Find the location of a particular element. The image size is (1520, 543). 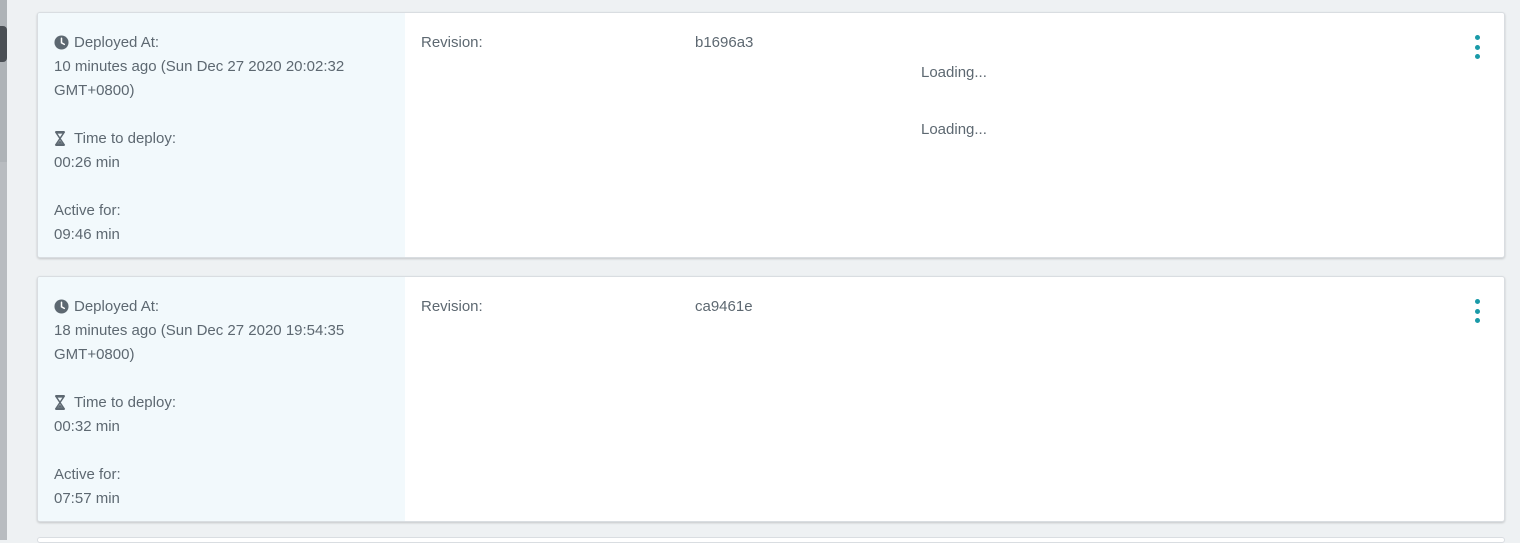

time-to-deploy-value: 00:32 min is located at coordinates (87, 426).